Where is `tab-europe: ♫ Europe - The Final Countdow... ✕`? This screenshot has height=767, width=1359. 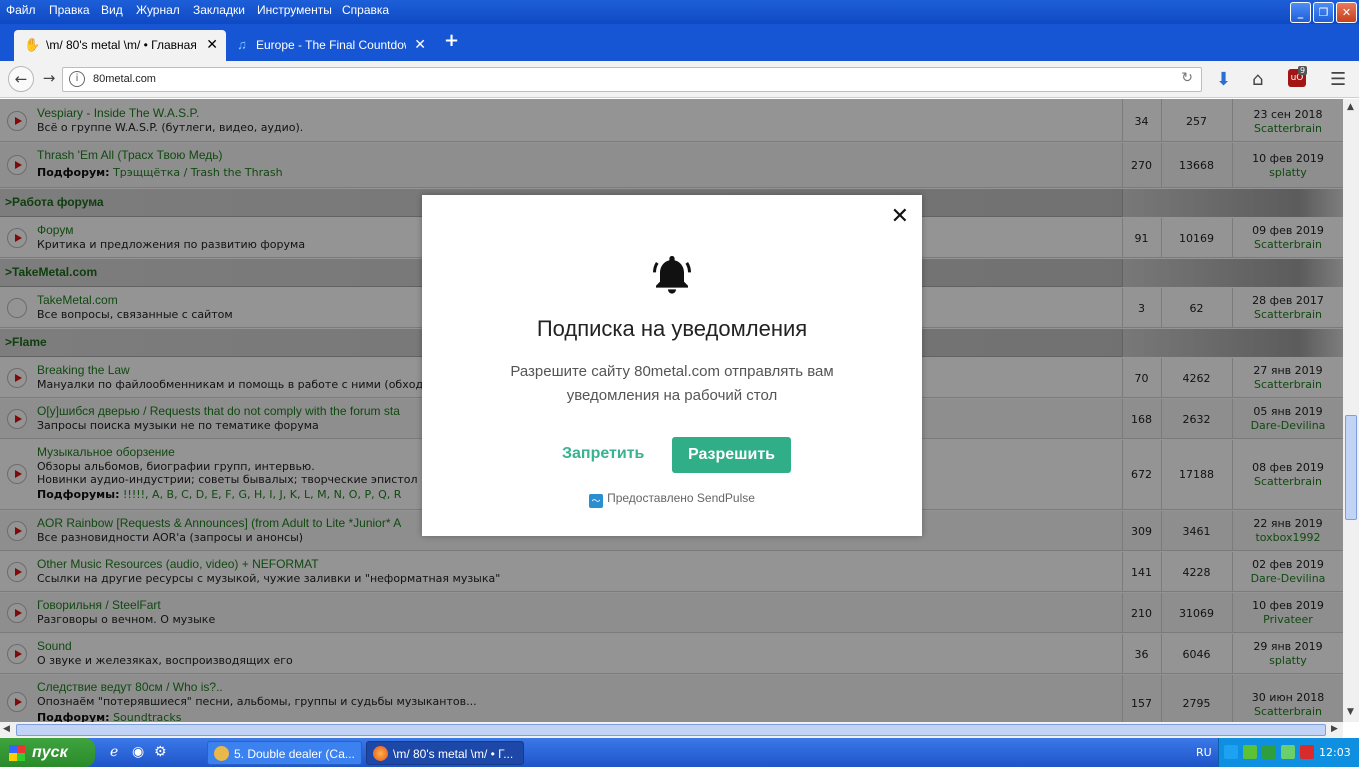 tab-europe: ♫ Europe - The Final Countdow... ✕ is located at coordinates (329, 45).